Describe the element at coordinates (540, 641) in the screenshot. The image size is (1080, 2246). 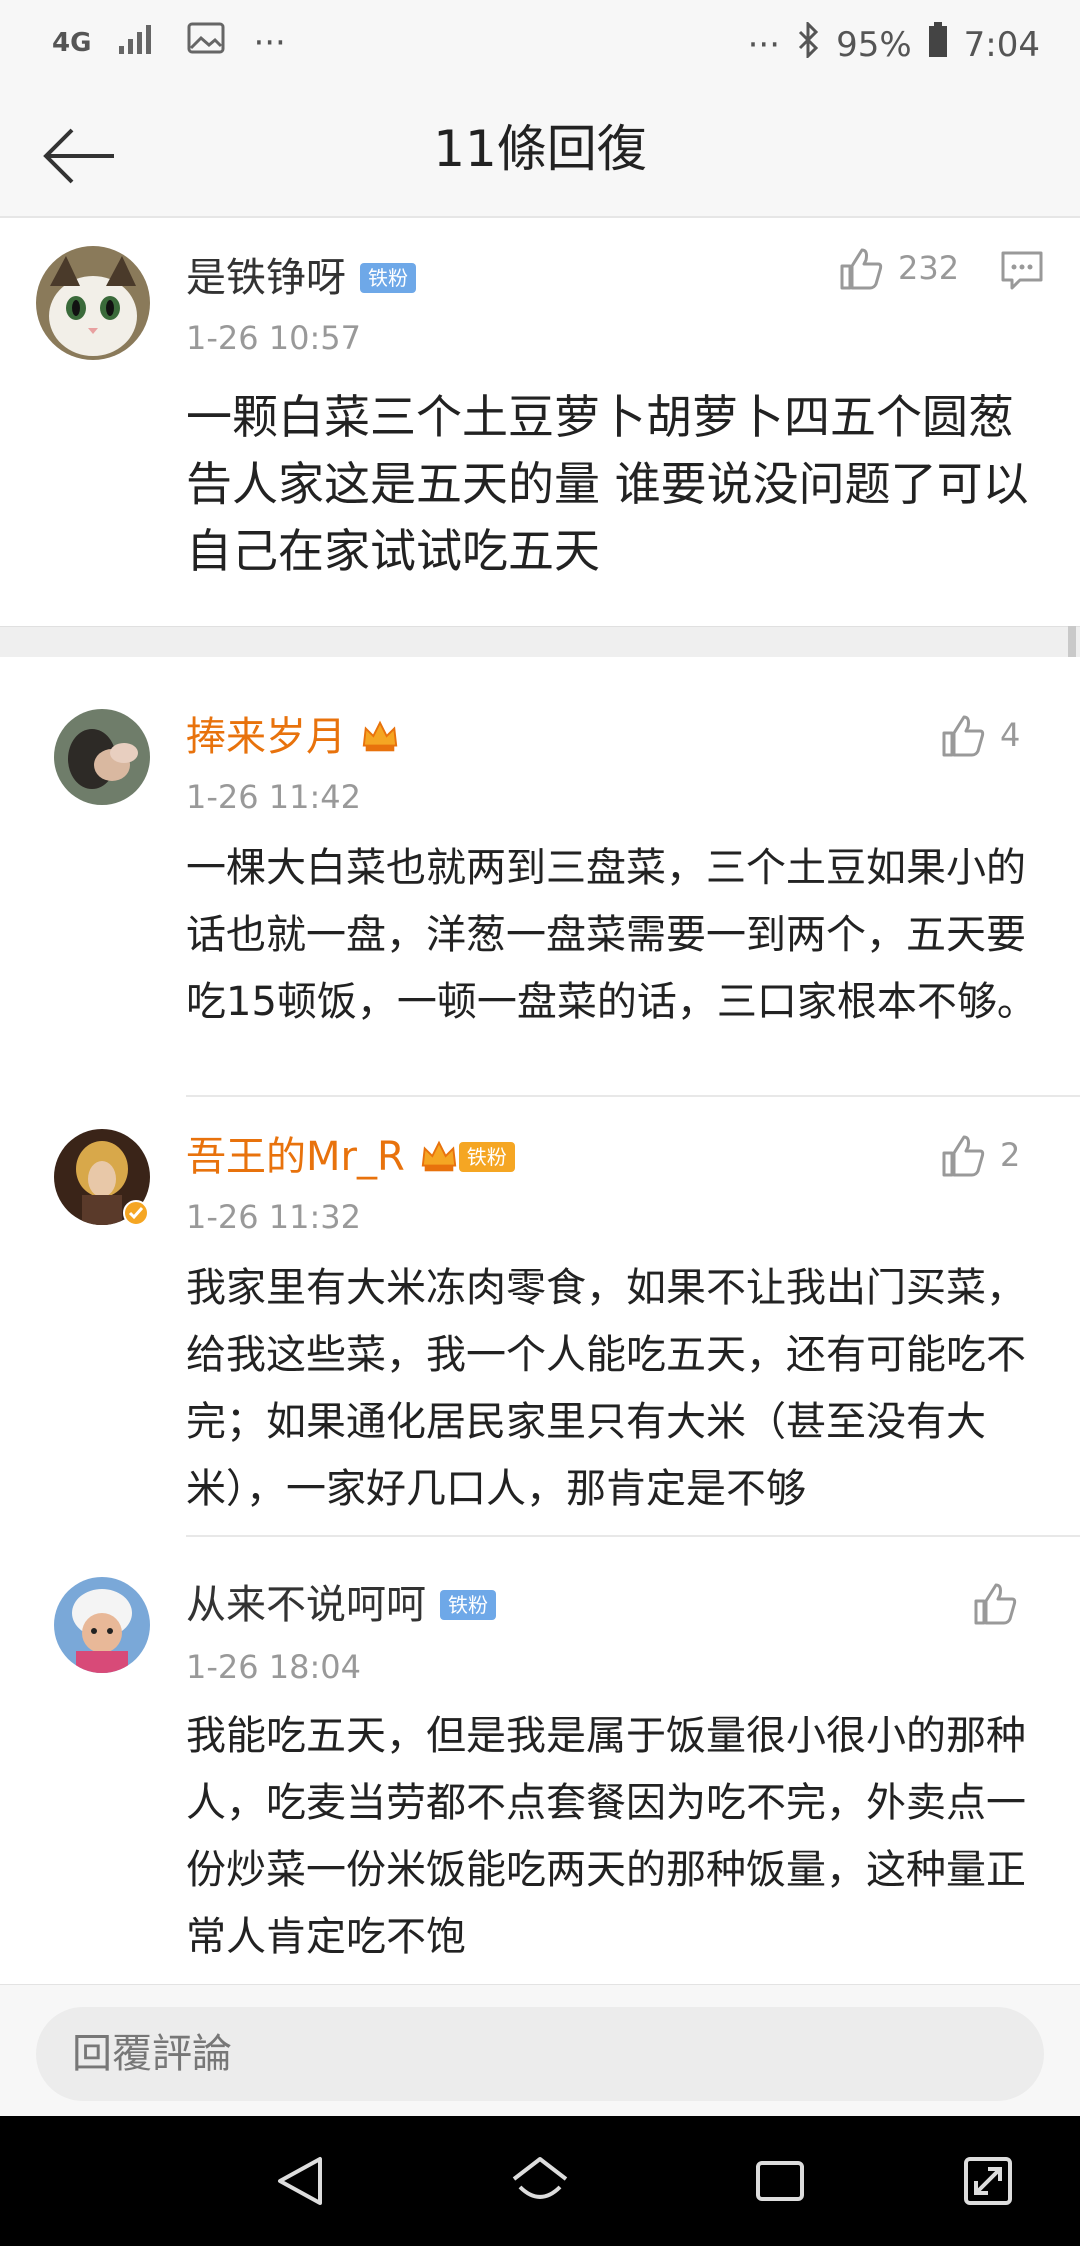
I see `section-separator` at that location.